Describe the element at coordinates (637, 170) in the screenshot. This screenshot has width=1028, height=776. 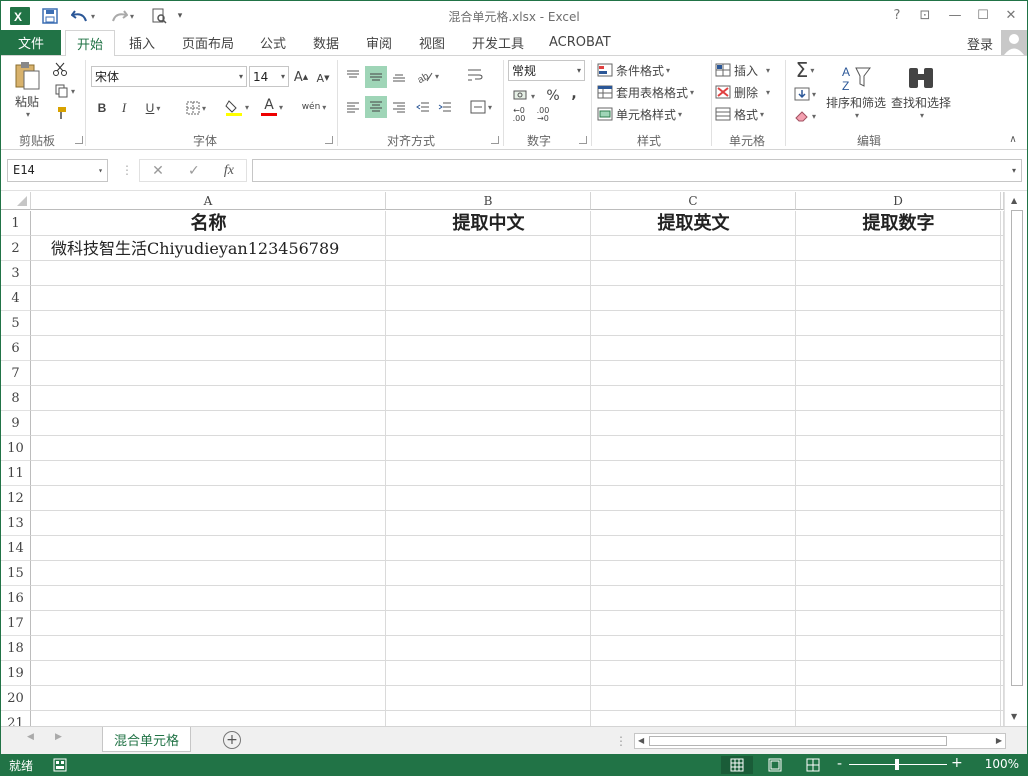
I see `formula-input: ▾` at that location.